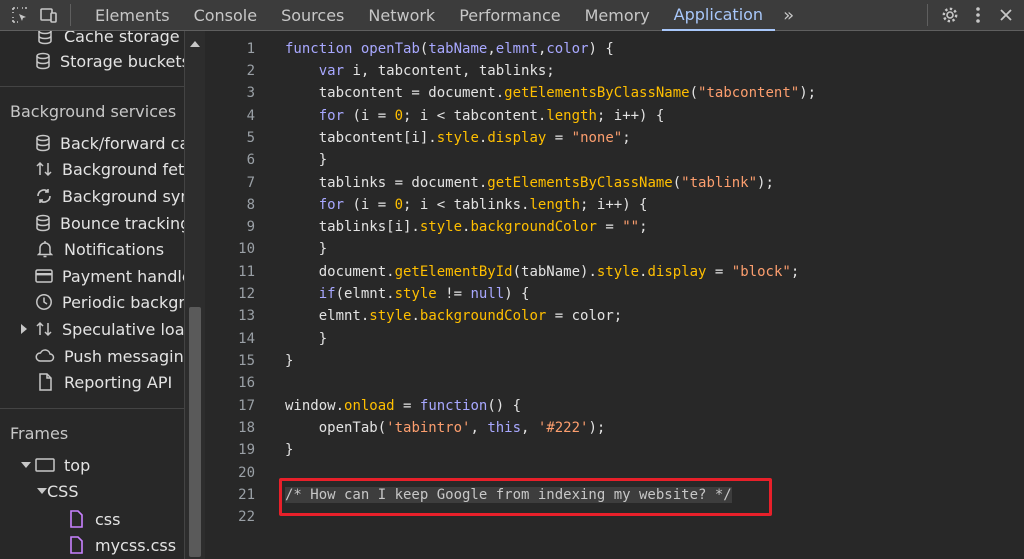 Image resolution: width=1024 pixels, height=559 pixels. What do you see at coordinates (504, 428) in the screenshot?
I see `code-keyword: this` at bounding box center [504, 428].